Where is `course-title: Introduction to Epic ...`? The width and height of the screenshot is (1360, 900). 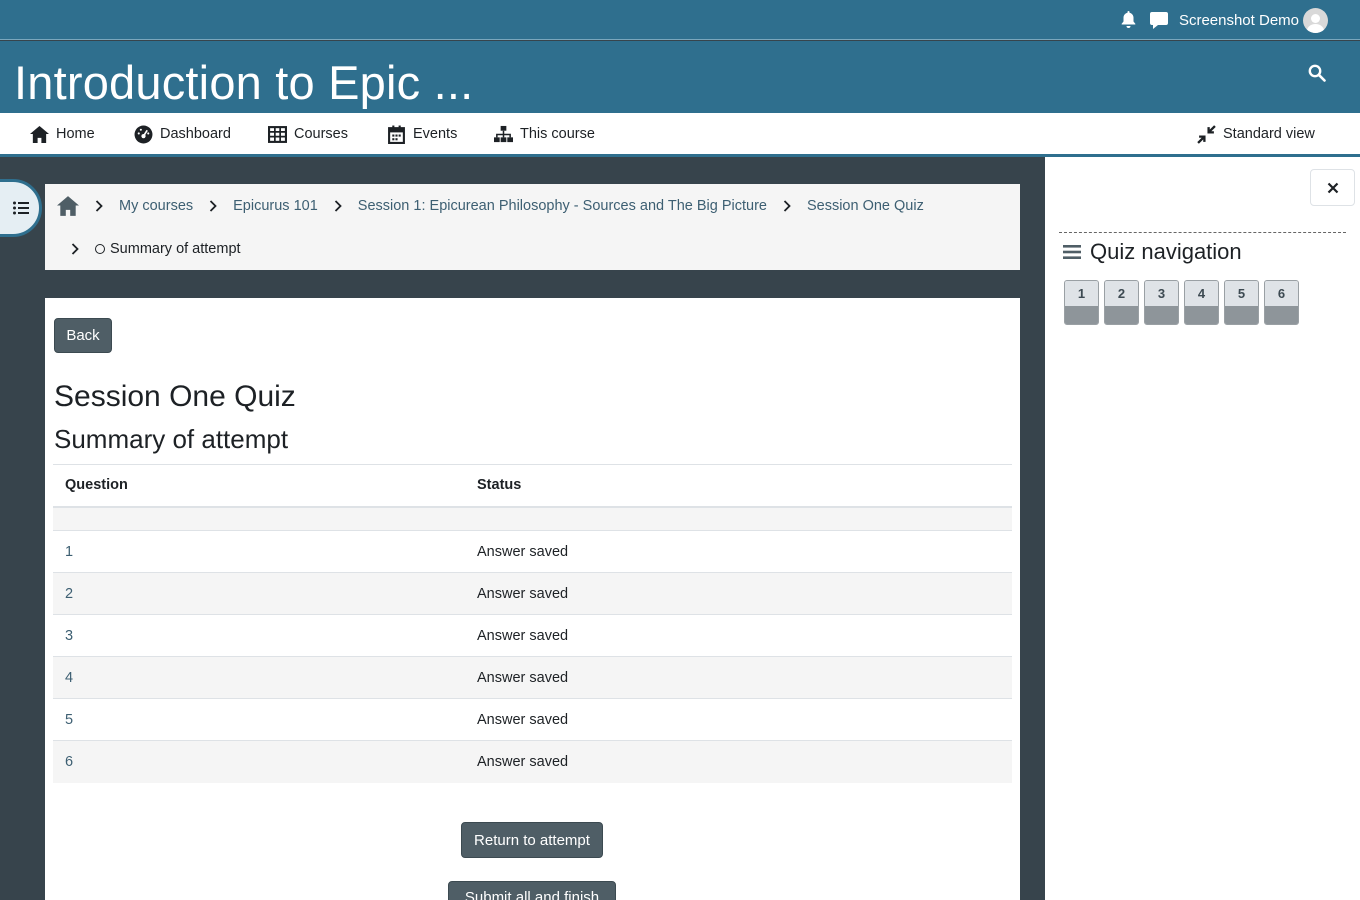
course-title: Introduction to Epic ... is located at coordinates (244, 82).